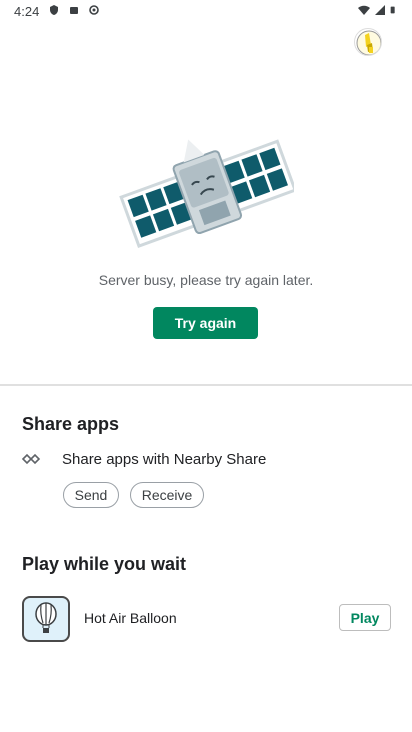 The width and height of the screenshot is (412, 732). I want to click on signal-icon, so click(380, 10).